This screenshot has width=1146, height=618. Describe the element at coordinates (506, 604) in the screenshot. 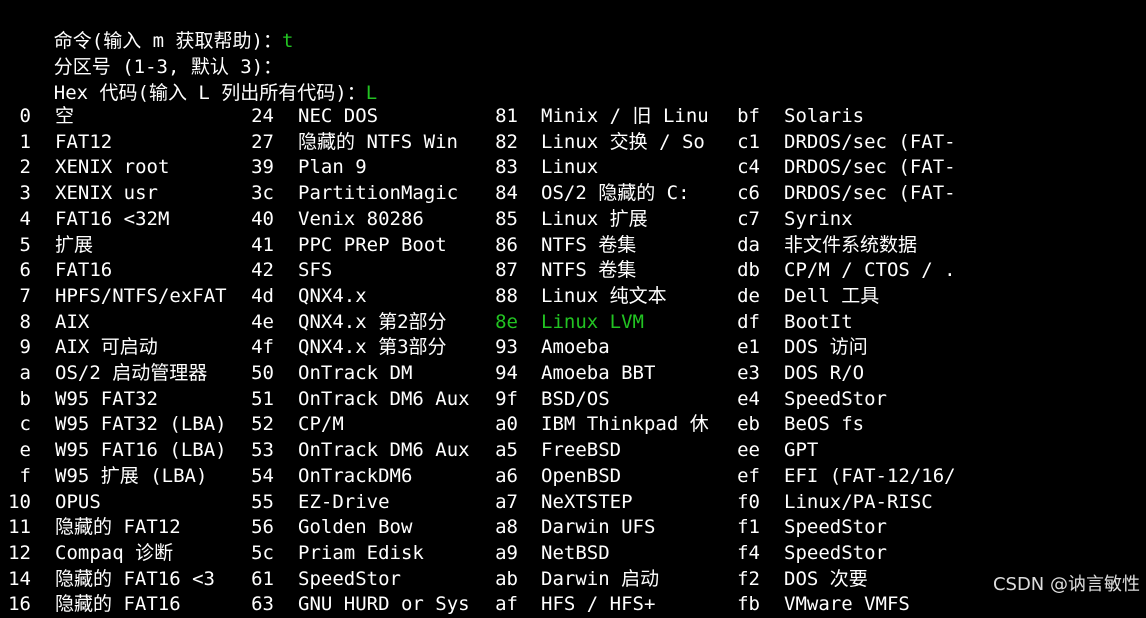

I see `partition-type-code: af` at that location.